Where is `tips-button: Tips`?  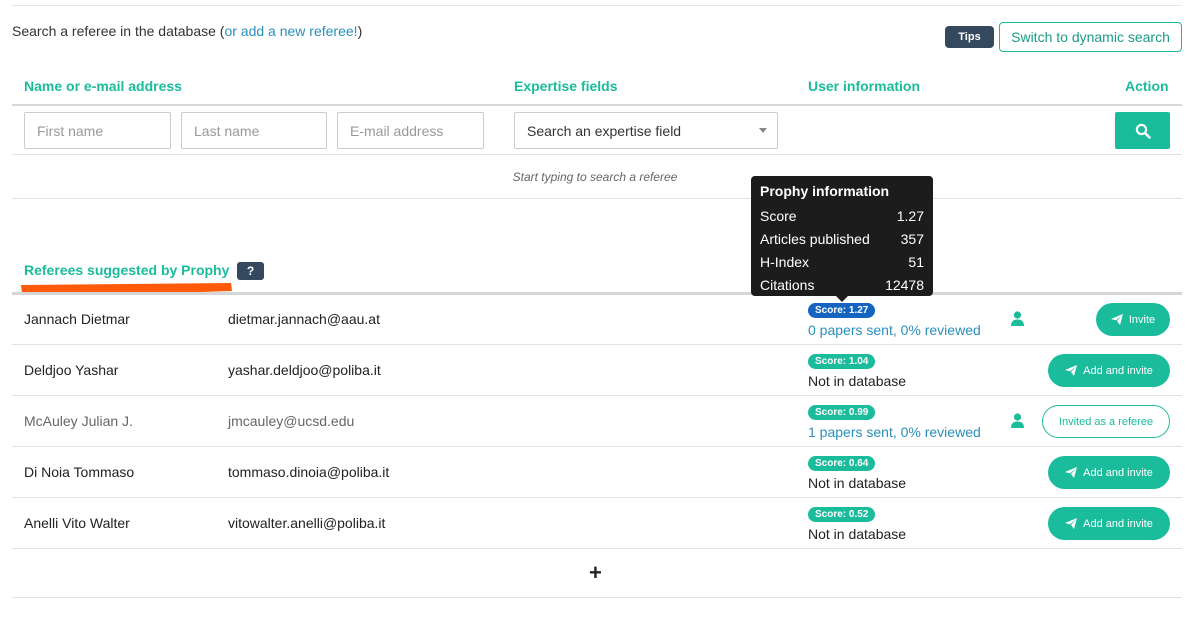 tips-button: Tips is located at coordinates (969, 37).